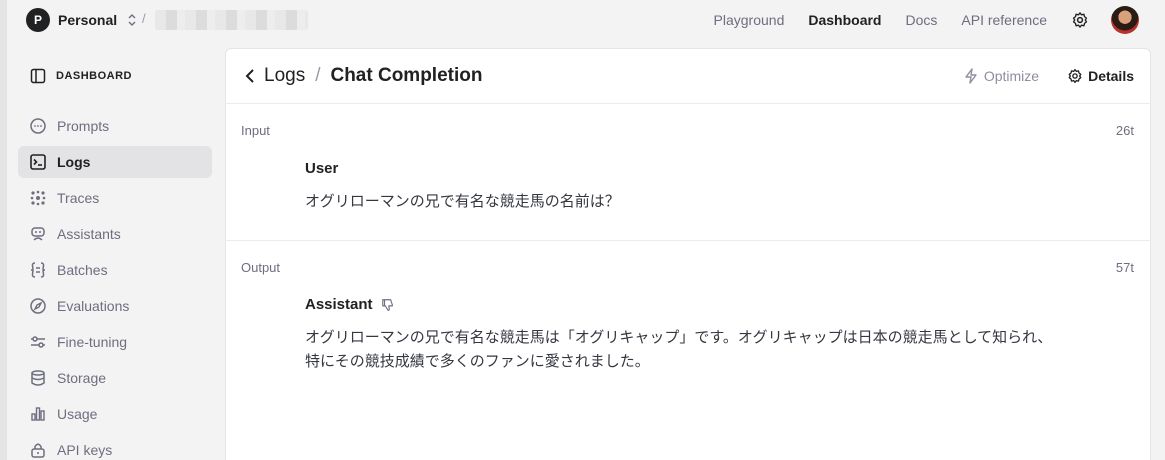 The width and height of the screenshot is (1165, 460). I want to click on robot-icon, so click(38, 234).